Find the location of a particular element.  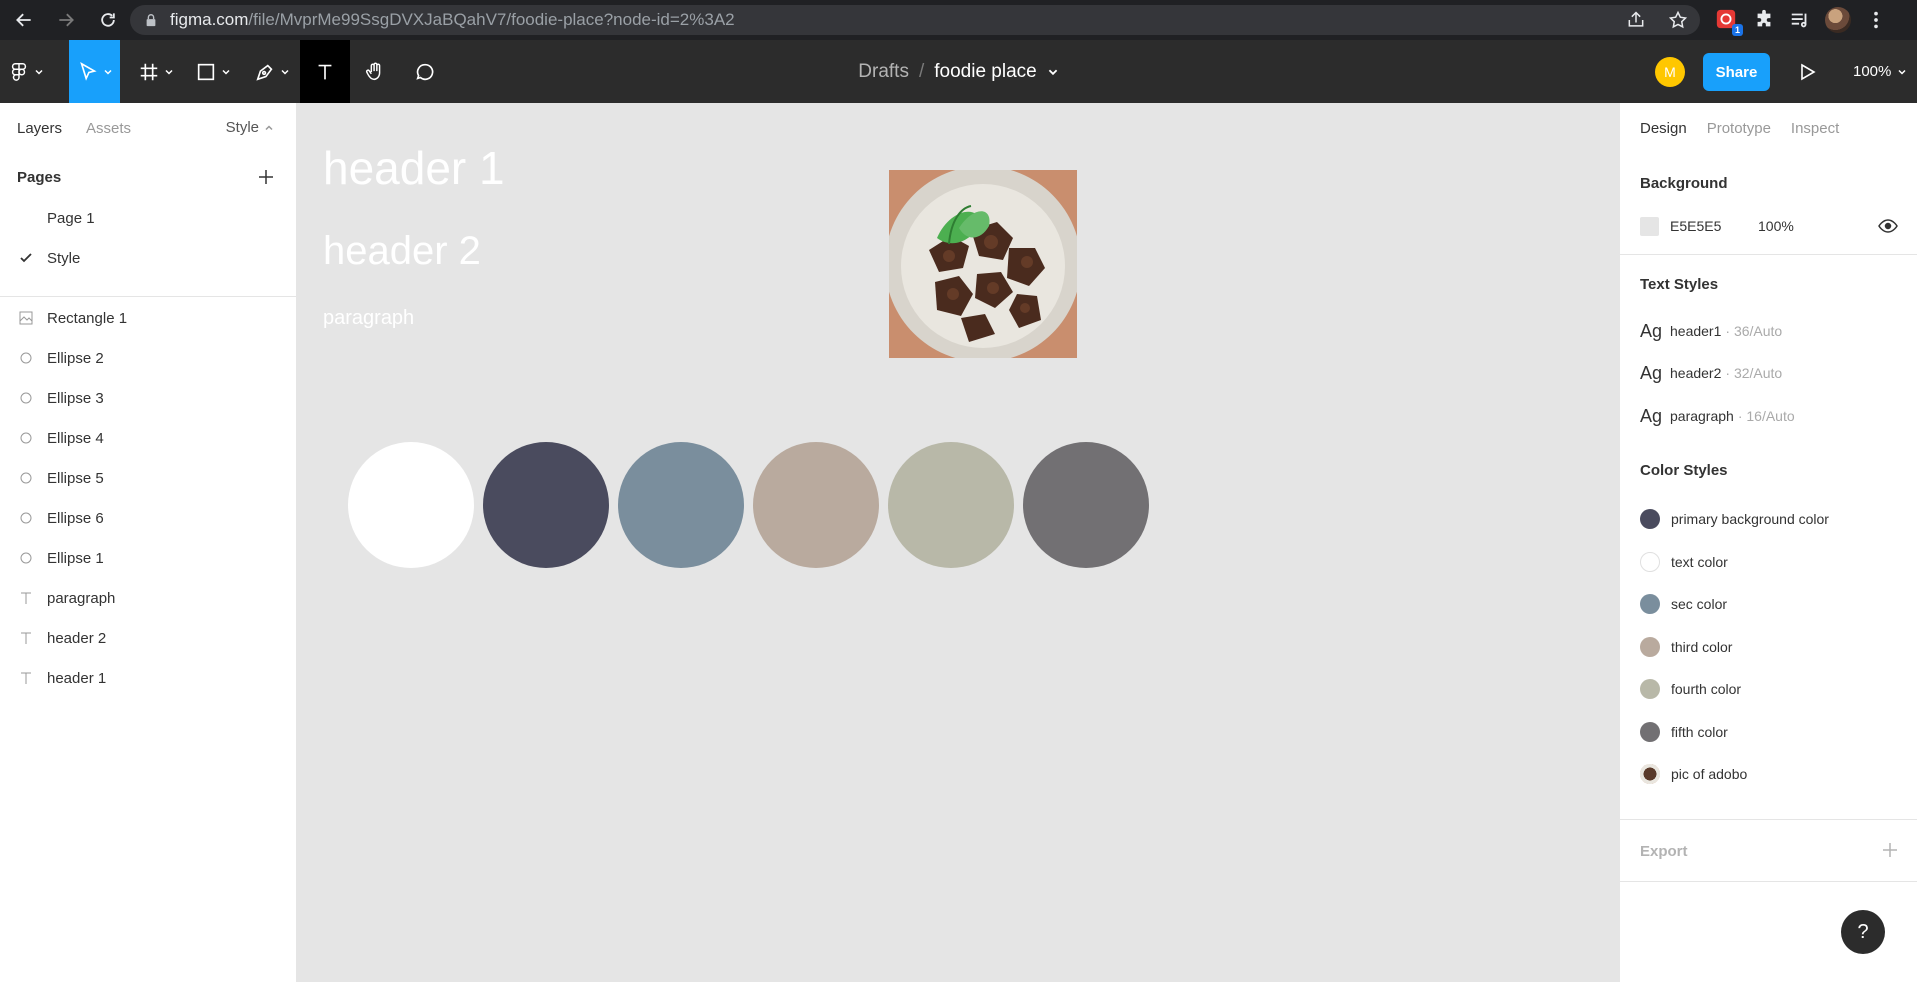

star-icon is located at coordinates (1678, 20).